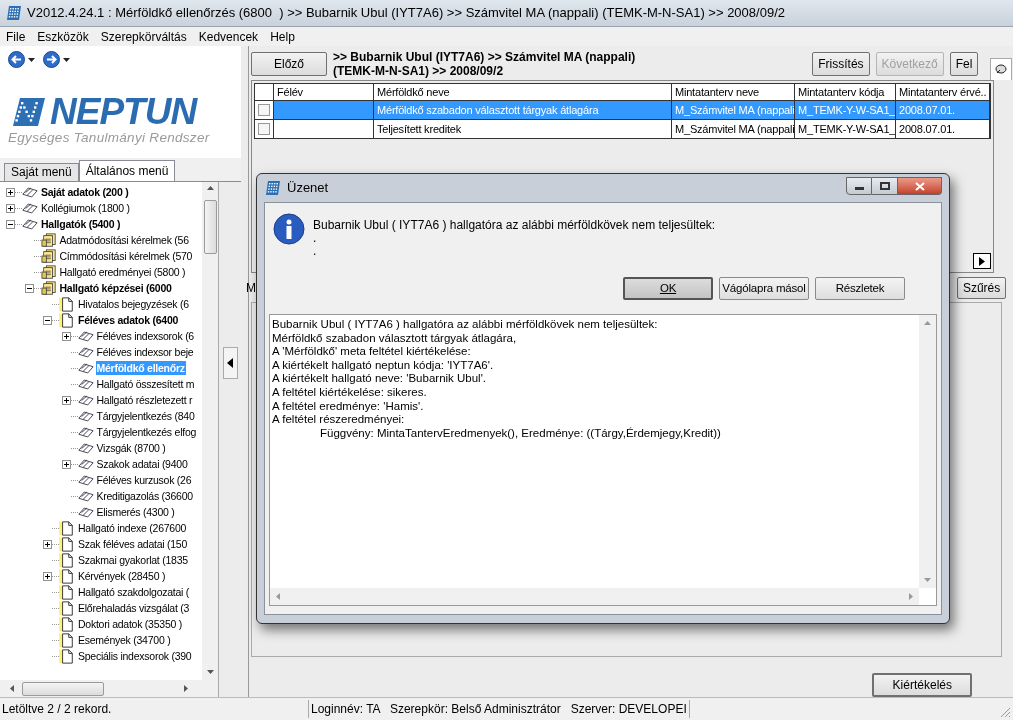 The height and width of the screenshot is (720, 1013). Describe the element at coordinates (109, 688) in the screenshot. I see `horizontal-scrollbar` at that location.